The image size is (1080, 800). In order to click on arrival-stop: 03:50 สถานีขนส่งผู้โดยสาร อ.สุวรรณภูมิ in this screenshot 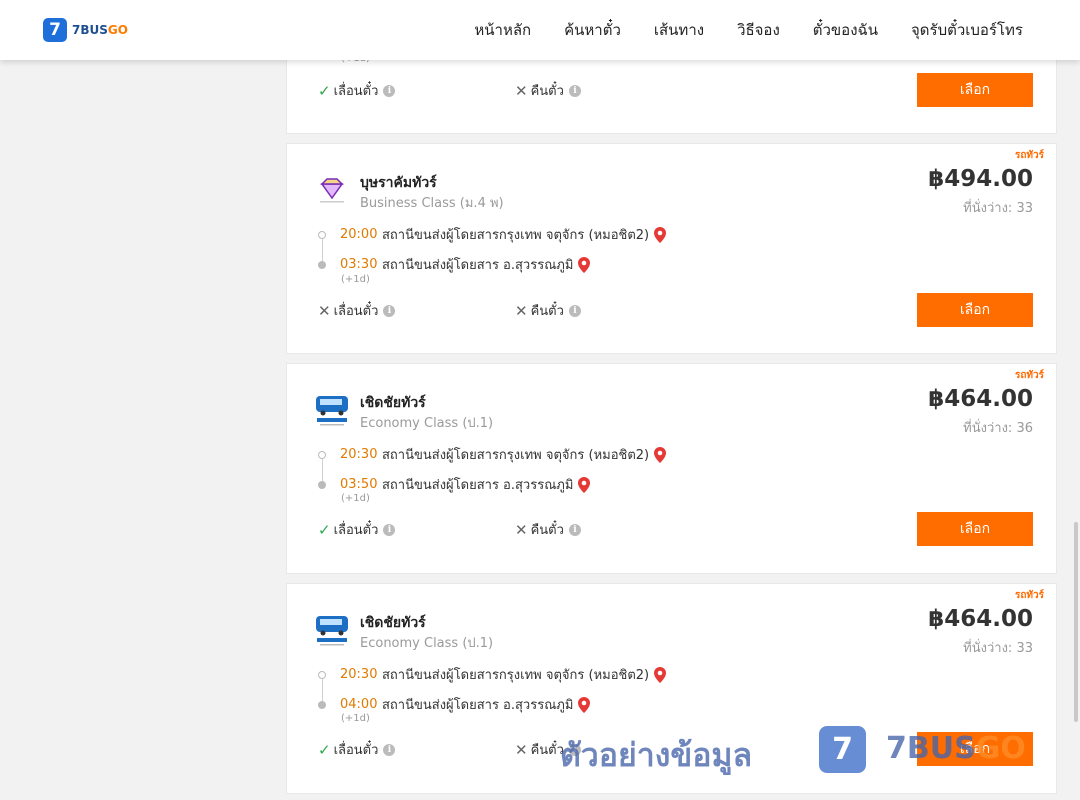, I will do `click(454, 484)`.